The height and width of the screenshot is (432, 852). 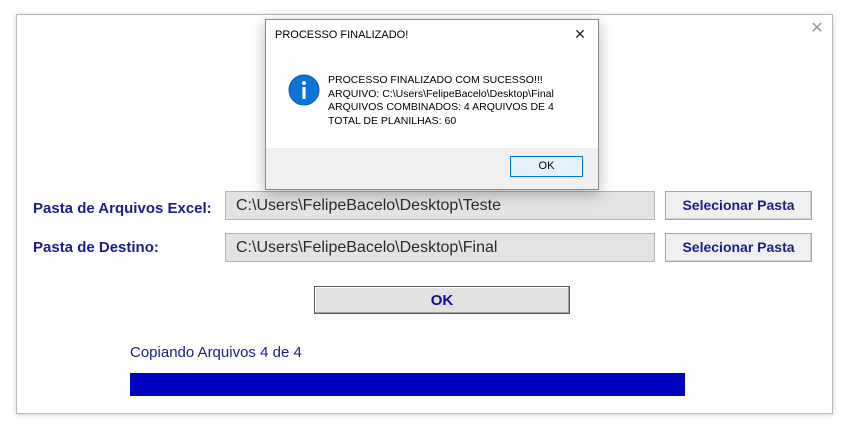 I want to click on dialog-footer: OK, so click(x=432, y=168).